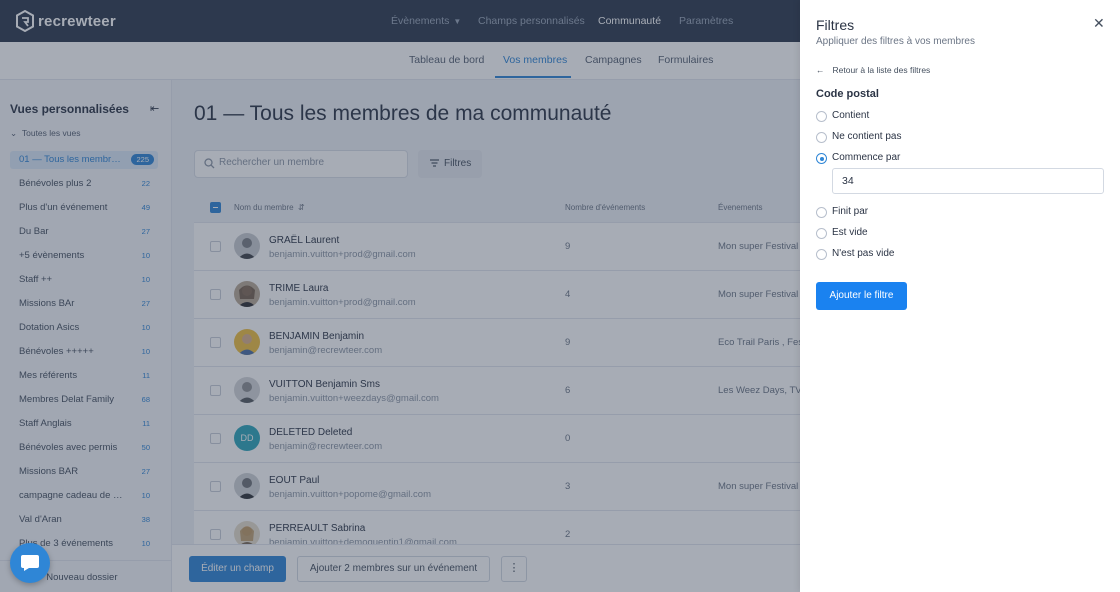  I want to click on filter-value-input, so click(968, 181).